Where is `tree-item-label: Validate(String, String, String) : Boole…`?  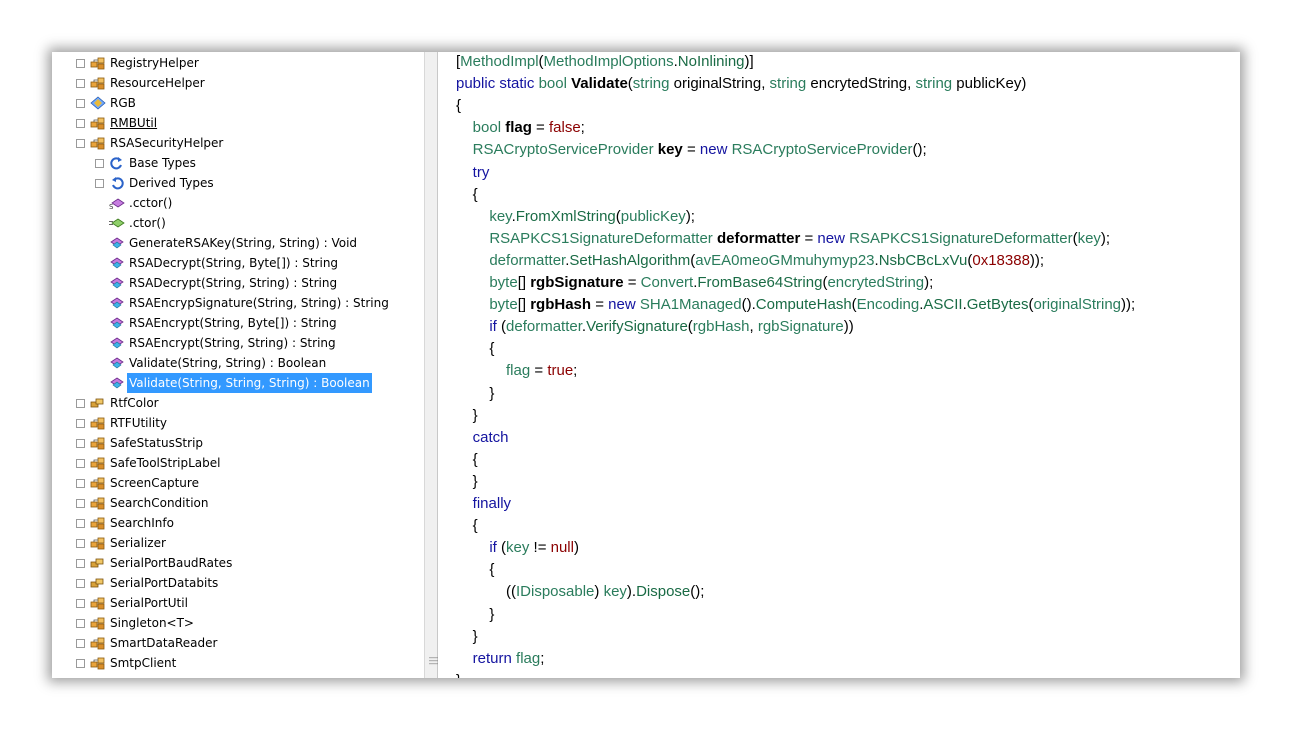
tree-item-label: Validate(String, String, String) : Boole… is located at coordinates (249, 383).